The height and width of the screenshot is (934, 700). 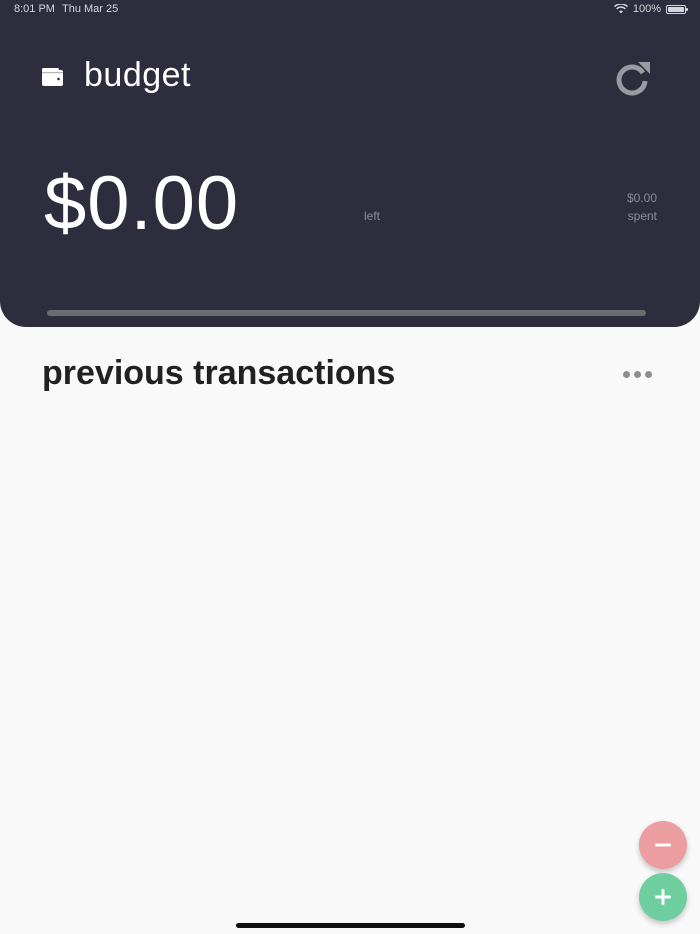 I want to click on transactions-title: previous transactions, so click(x=219, y=373).